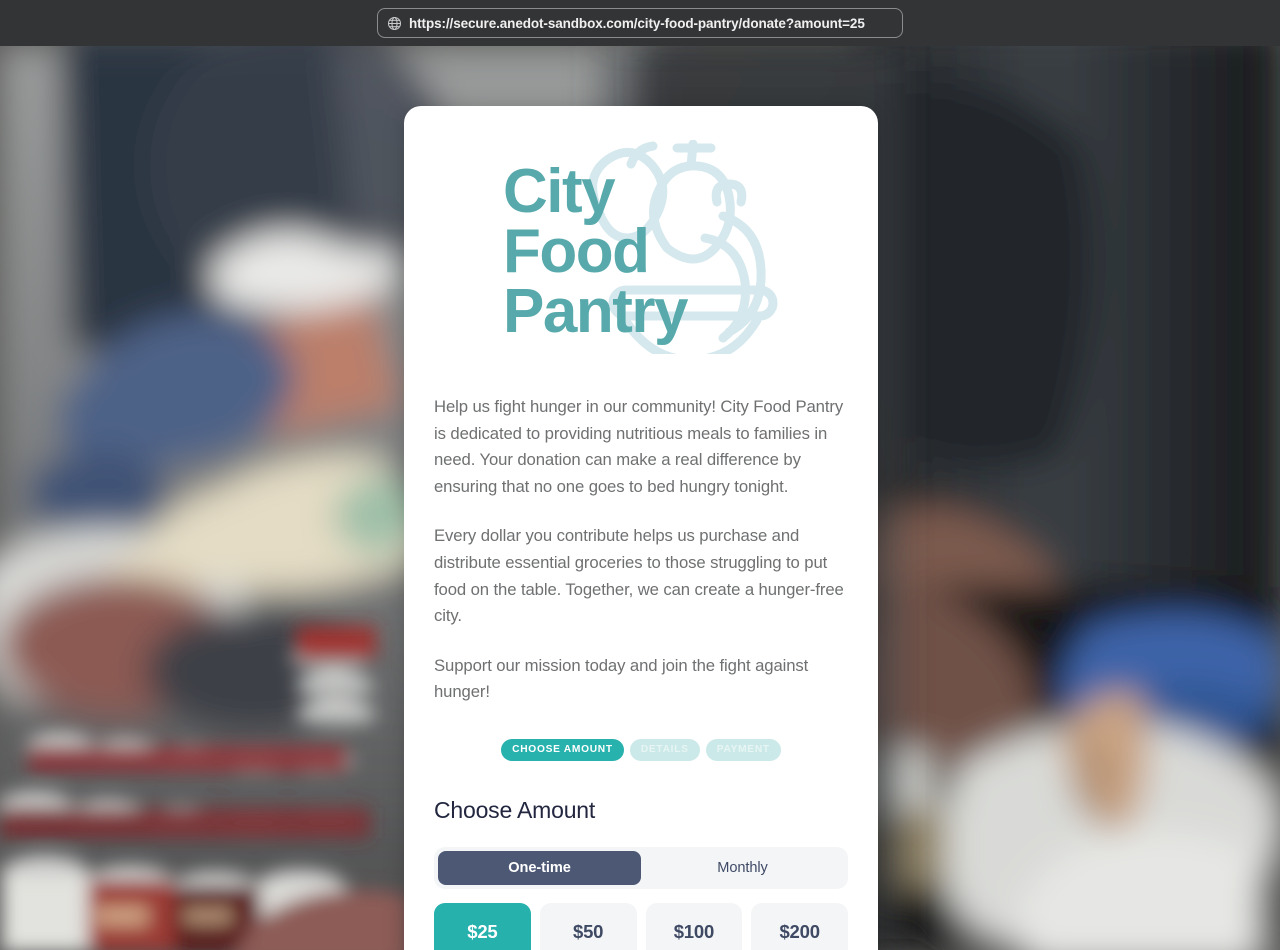 The image size is (1280, 950). What do you see at coordinates (562, 749) in the screenshot?
I see `step-choose-amount: CHOOSE AMOUNT` at bounding box center [562, 749].